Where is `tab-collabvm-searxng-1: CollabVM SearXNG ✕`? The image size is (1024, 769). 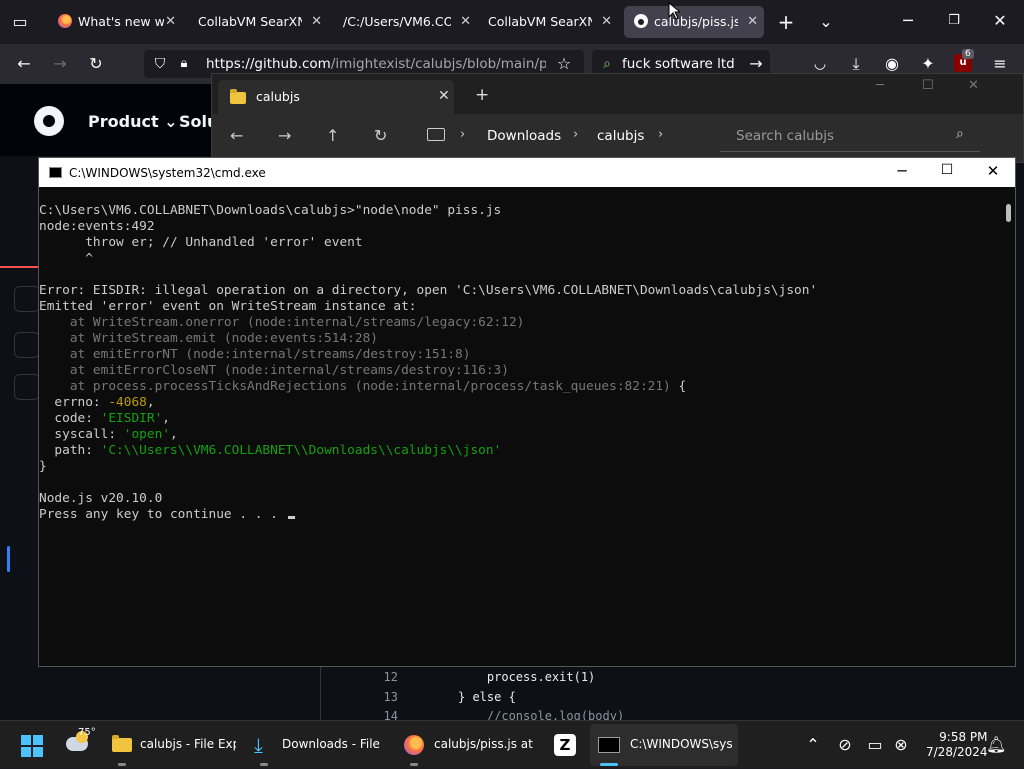
tab-collabvm-searxng-1: CollabVM SearXNG ✕ is located at coordinates (258, 22).